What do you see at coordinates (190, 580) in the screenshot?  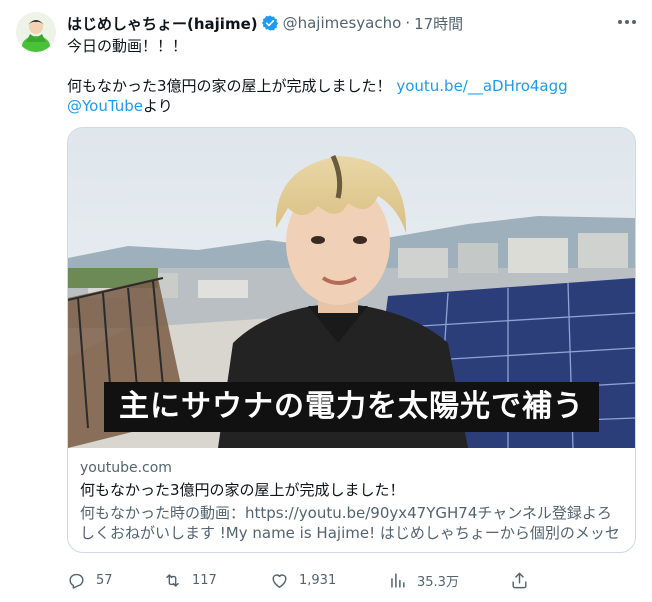 I see `retweet-button: 117` at bounding box center [190, 580].